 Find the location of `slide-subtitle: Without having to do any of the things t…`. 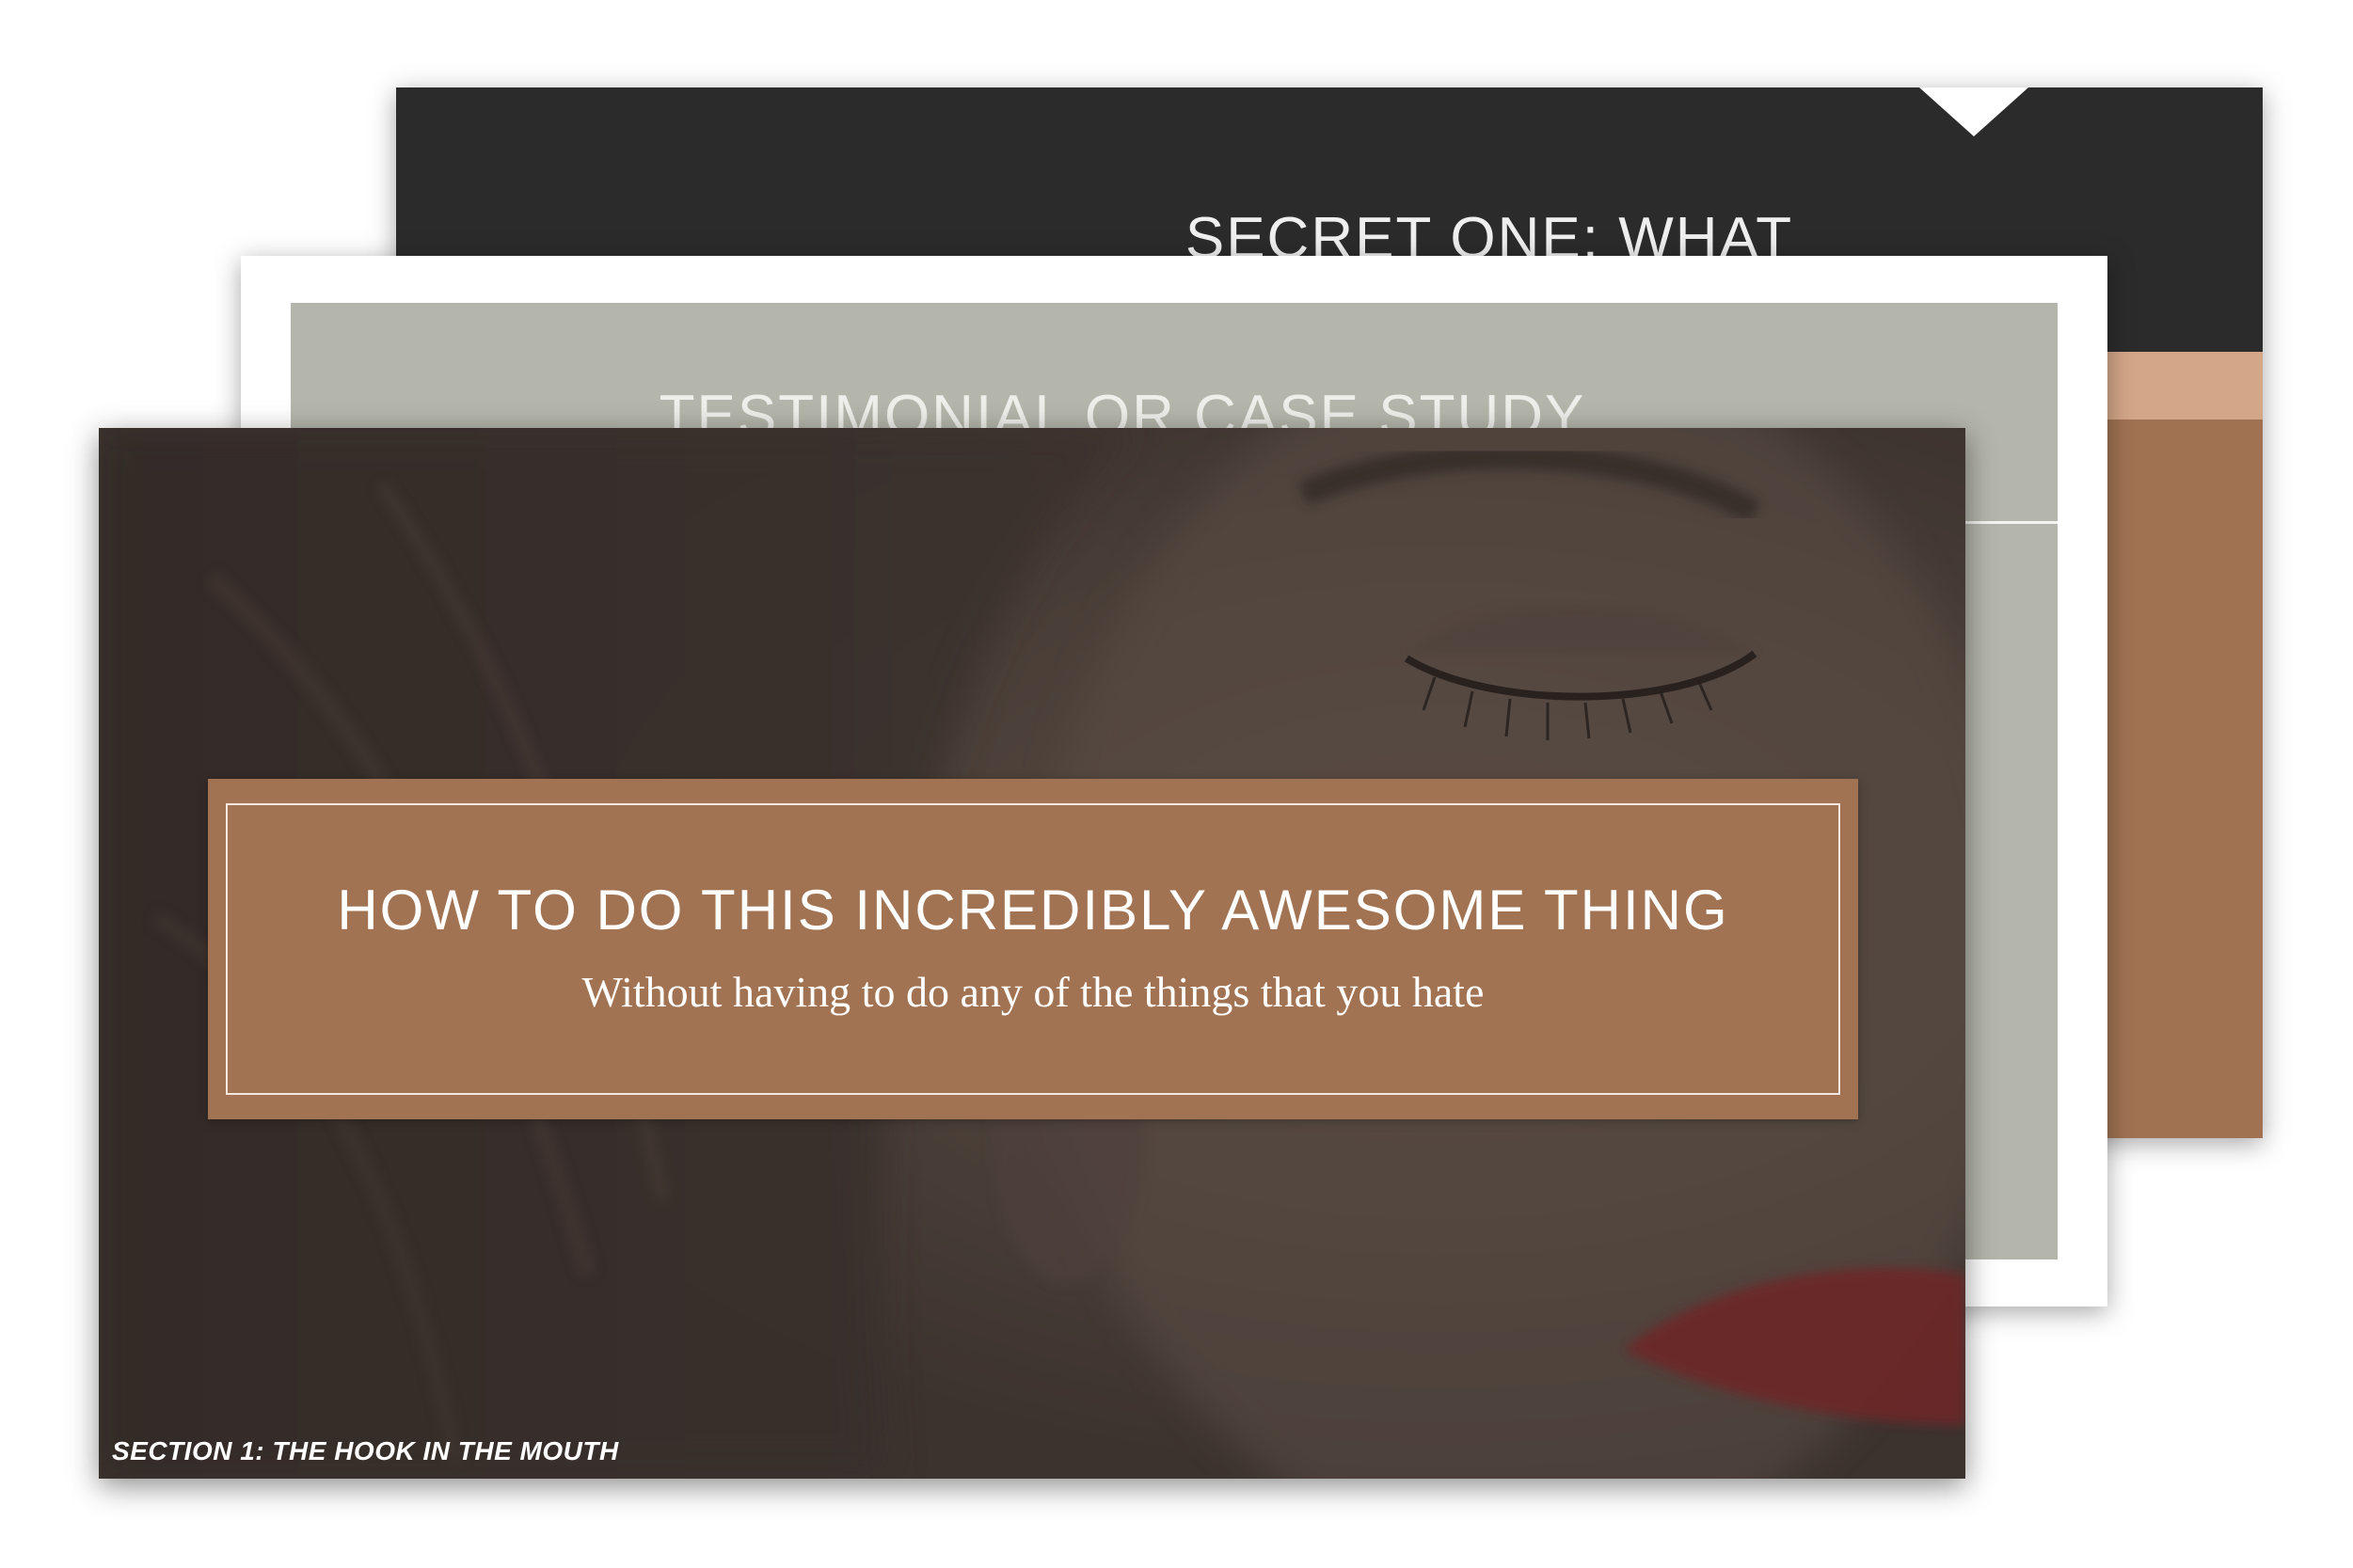

slide-subtitle: Without having to do any of the things t… is located at coordinates (1033, 992).